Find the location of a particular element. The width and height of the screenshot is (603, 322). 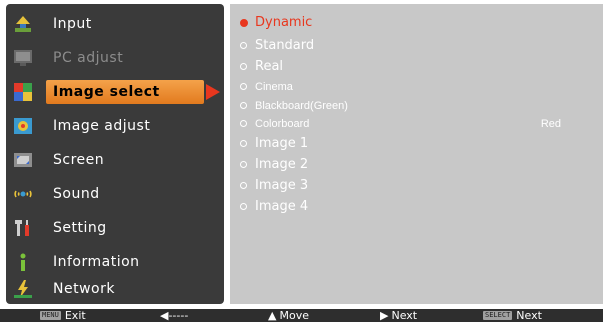

option-label: Dynamic is located at coordinates (284, 22).